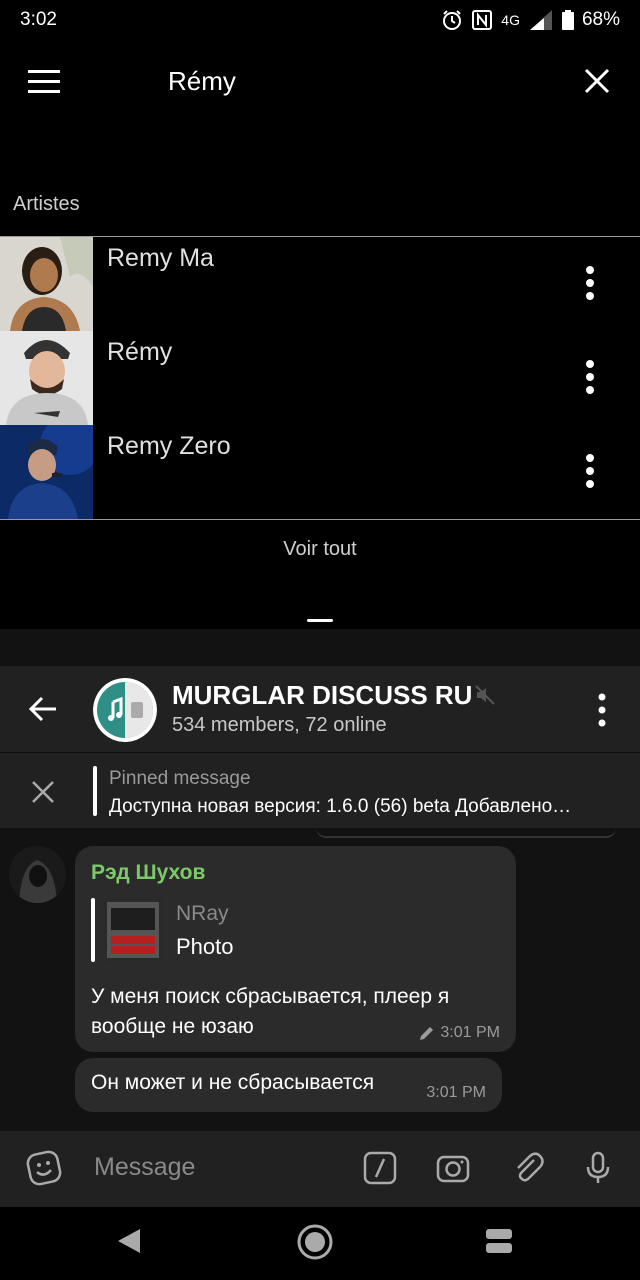 Image resolution: width=640 pixels, height=1280 pixels. I want to click on music-search-header: Rémy, so click(320, 82).